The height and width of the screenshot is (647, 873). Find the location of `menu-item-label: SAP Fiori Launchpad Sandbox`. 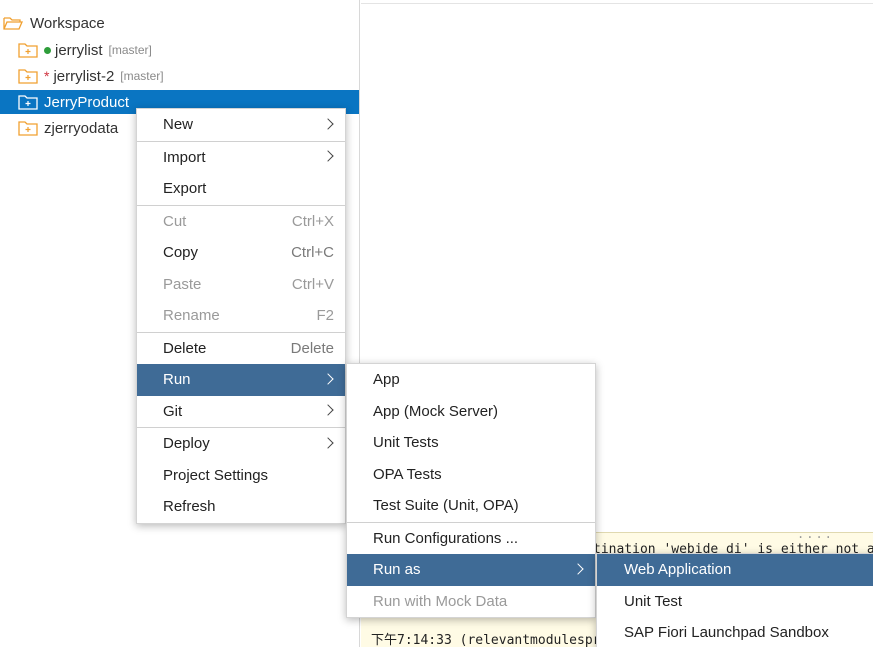

menu-item-label: SAP Fiori Launchpad Sandbox is located at coordinates (726, 633).